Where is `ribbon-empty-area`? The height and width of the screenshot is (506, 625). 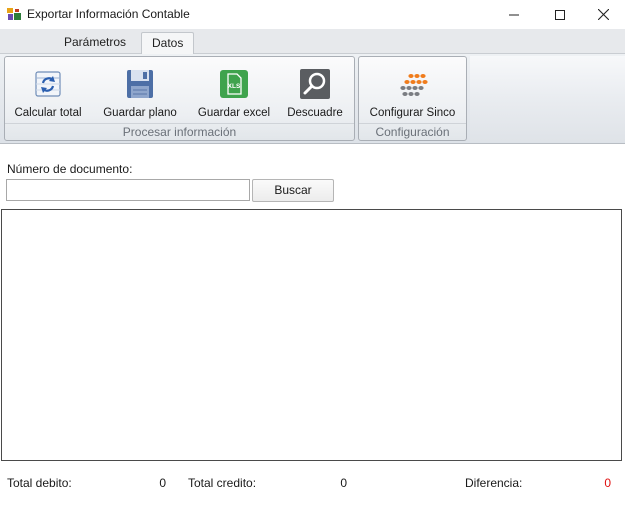 ribbon-empty-area is located at coordinates (547, 99).